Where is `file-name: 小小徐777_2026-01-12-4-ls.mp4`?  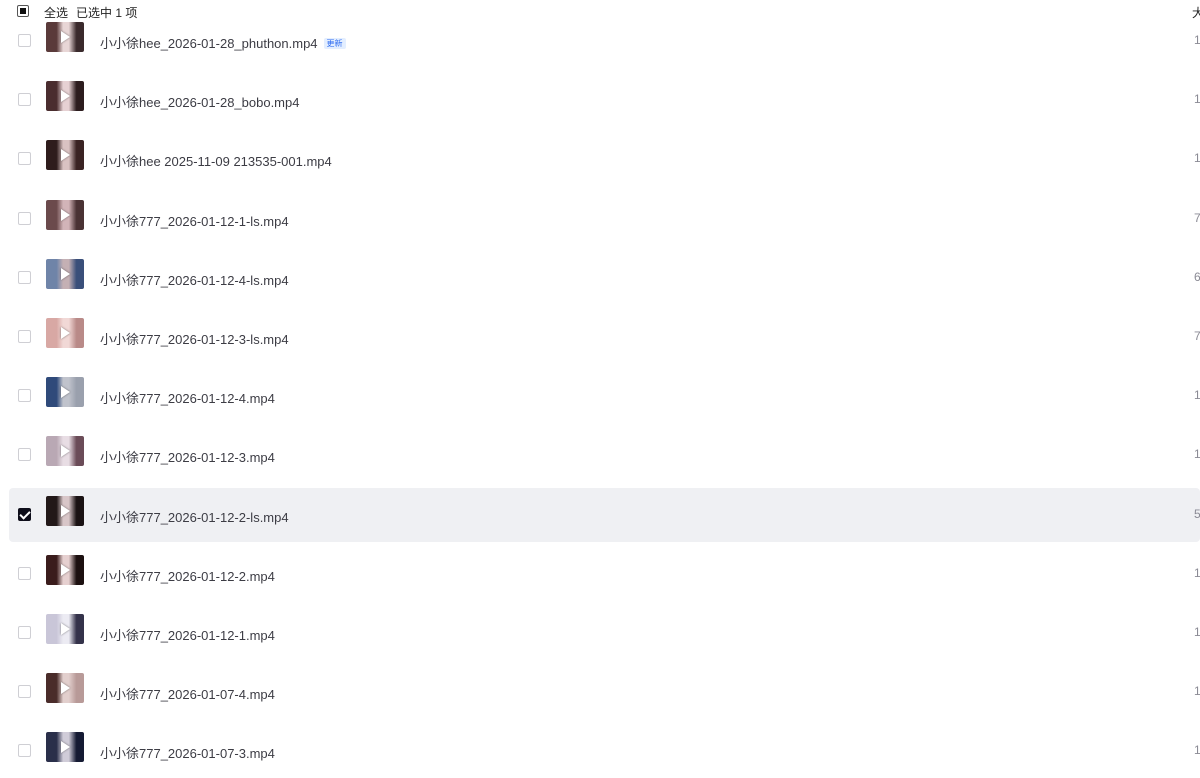
file-name: 小小徐777_2026-01-12-4-ls.mp4 is located at coordinates (194, 279).